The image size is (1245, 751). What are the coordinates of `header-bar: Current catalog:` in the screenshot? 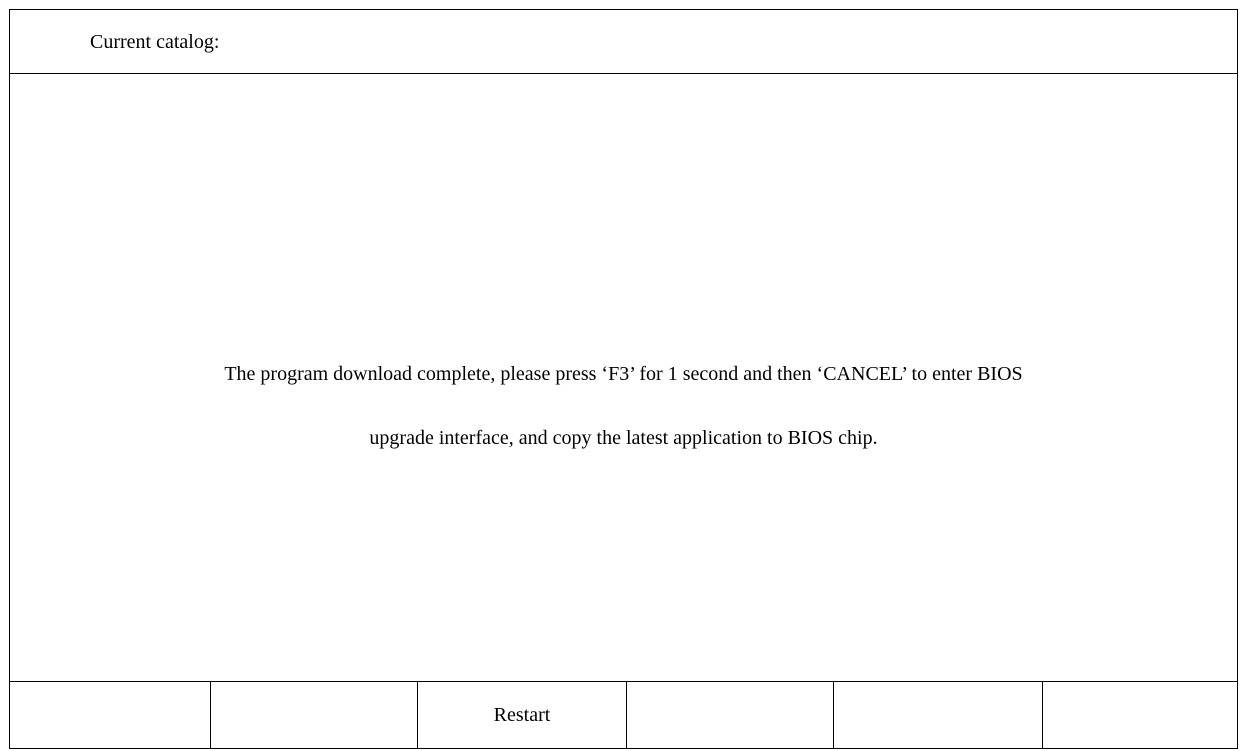 It's located at (623, 42).